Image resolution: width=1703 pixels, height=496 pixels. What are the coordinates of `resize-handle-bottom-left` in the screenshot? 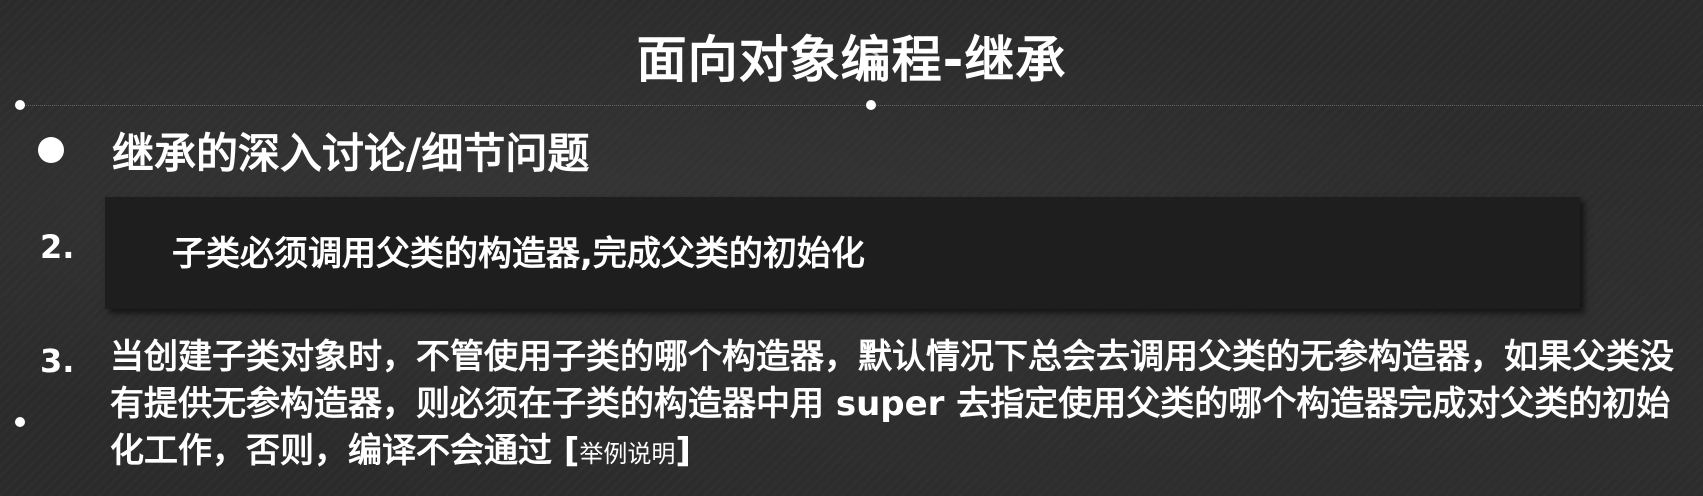 It's located at (20, 422).